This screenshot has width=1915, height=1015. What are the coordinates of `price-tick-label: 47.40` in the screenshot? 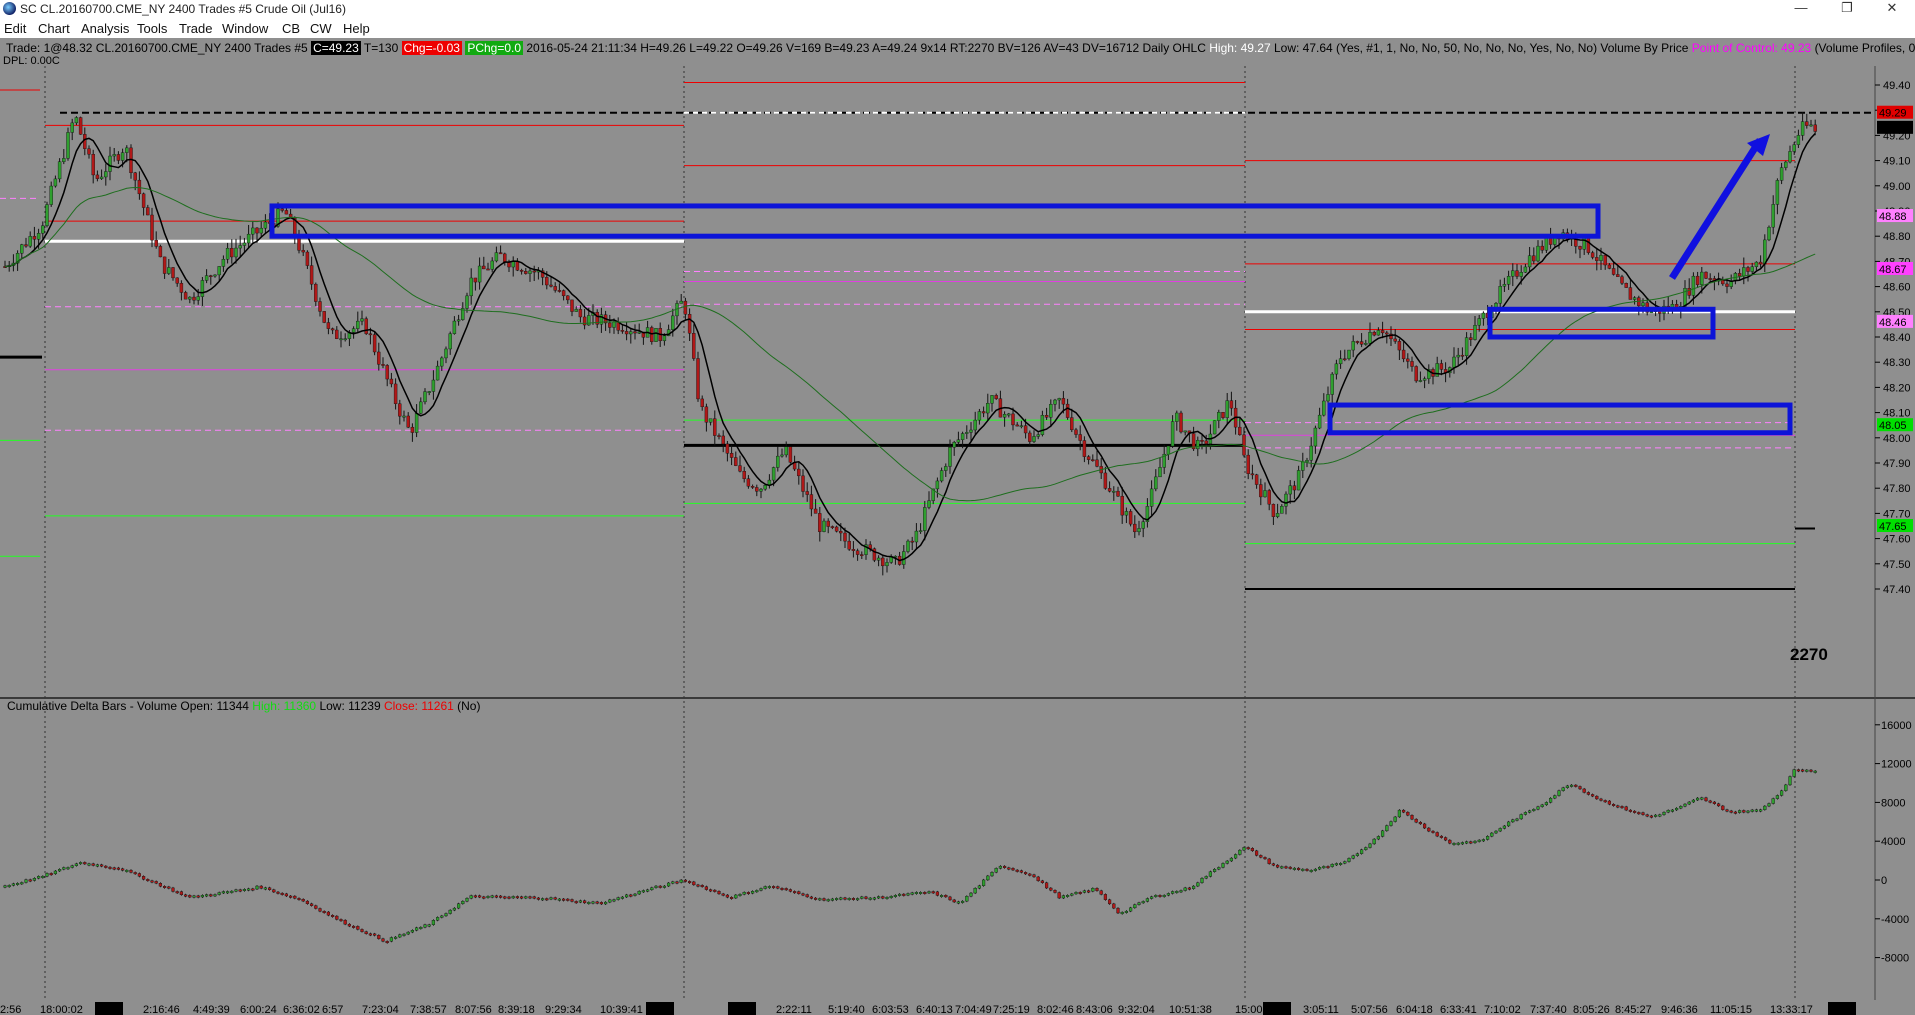 It's located at (1897, 590).